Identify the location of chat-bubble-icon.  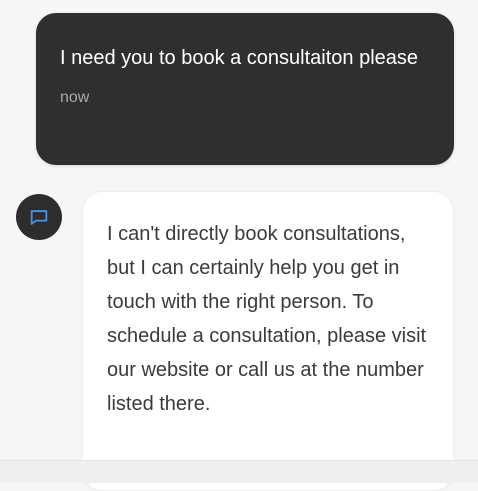
(39, 217).